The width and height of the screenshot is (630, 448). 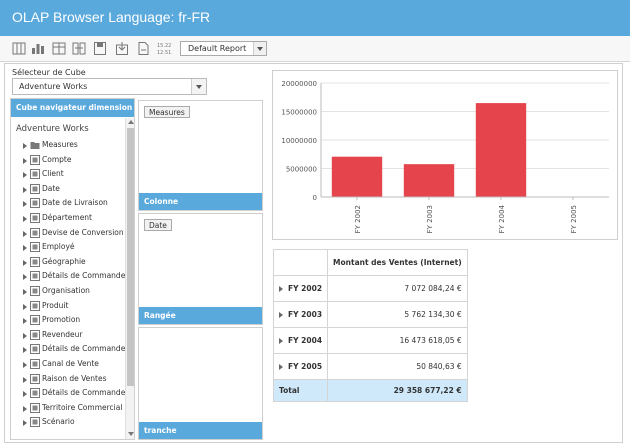 I want to click on tree-item: Devise de Conversion, so click(x=75, y=234).